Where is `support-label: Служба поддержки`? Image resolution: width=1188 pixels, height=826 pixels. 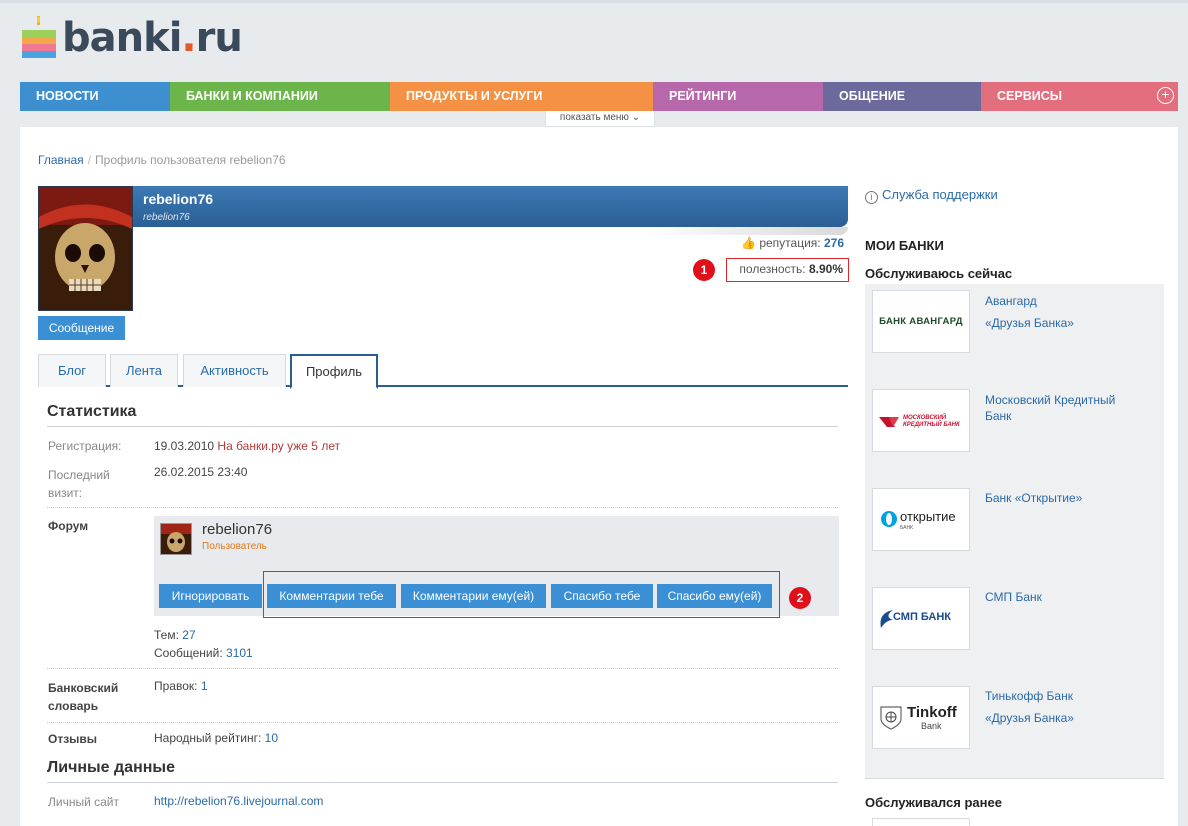 support-label: Служба поддержки is located at coordinates (940, 194).